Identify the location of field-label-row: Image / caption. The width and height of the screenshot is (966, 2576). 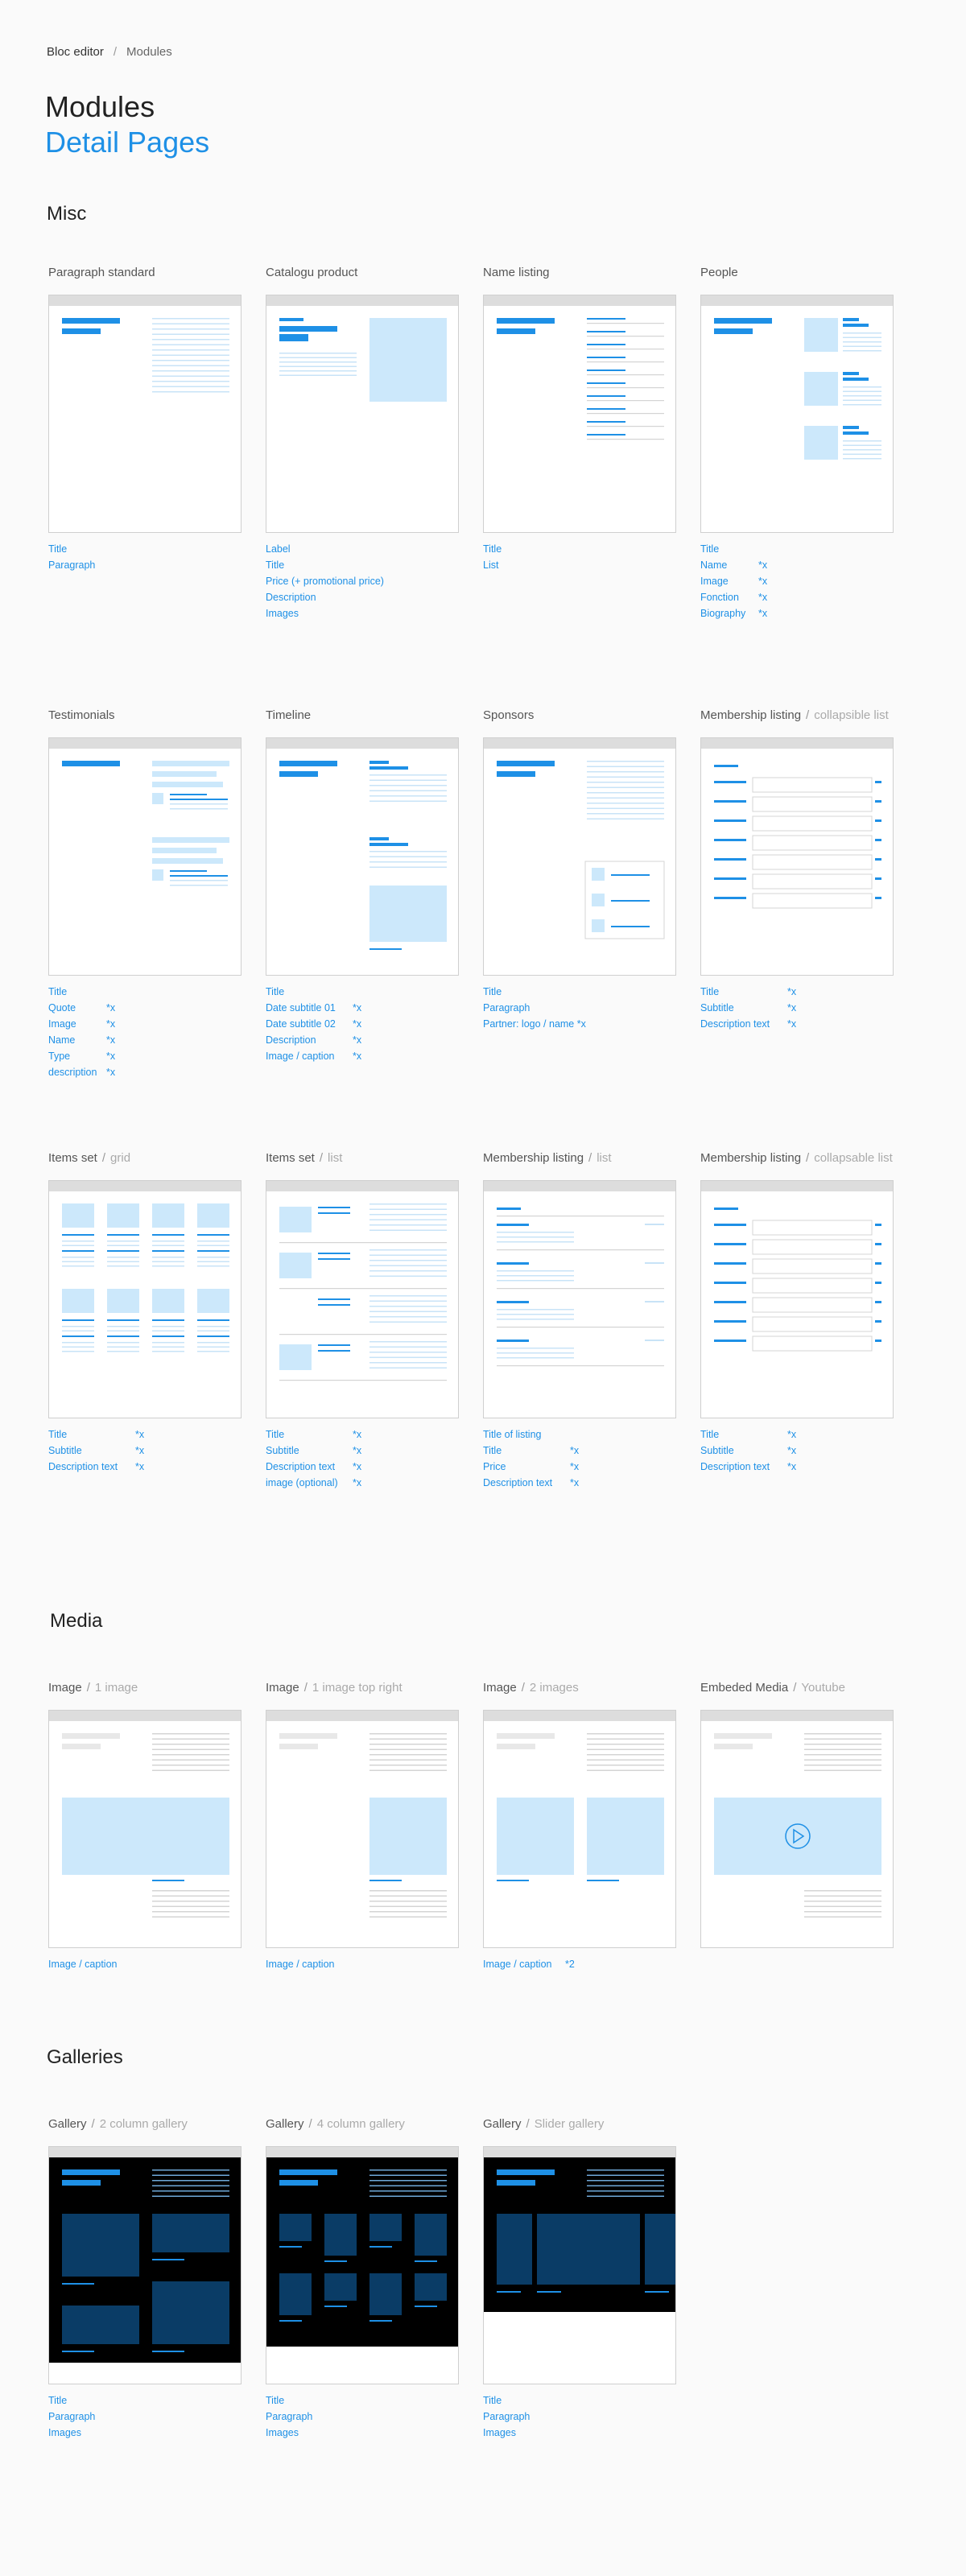
(82, 1964).